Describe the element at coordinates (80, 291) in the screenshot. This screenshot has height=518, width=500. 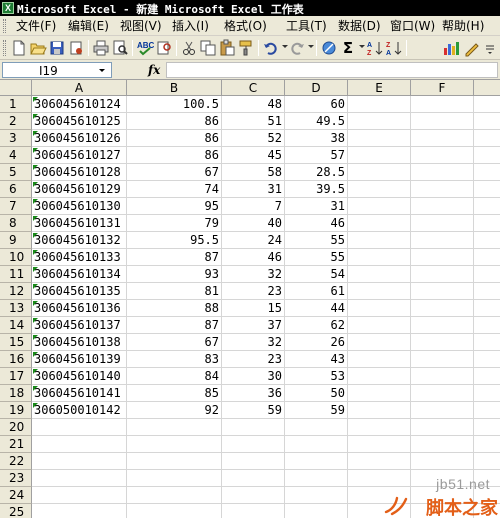
I see `cell-a12: 306045610135` at that location.